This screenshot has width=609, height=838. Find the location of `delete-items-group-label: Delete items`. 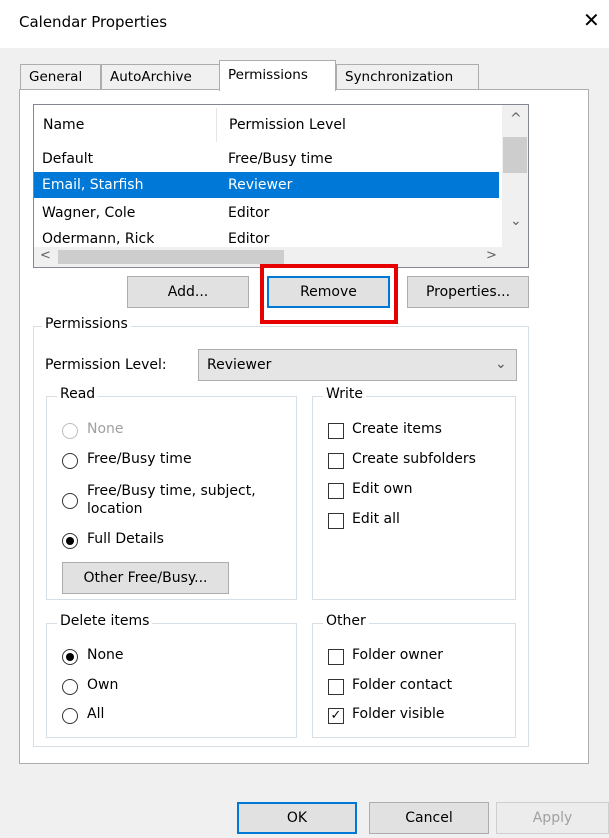

delete-items-group-label: Delete items is located at coordinates (105, 621).